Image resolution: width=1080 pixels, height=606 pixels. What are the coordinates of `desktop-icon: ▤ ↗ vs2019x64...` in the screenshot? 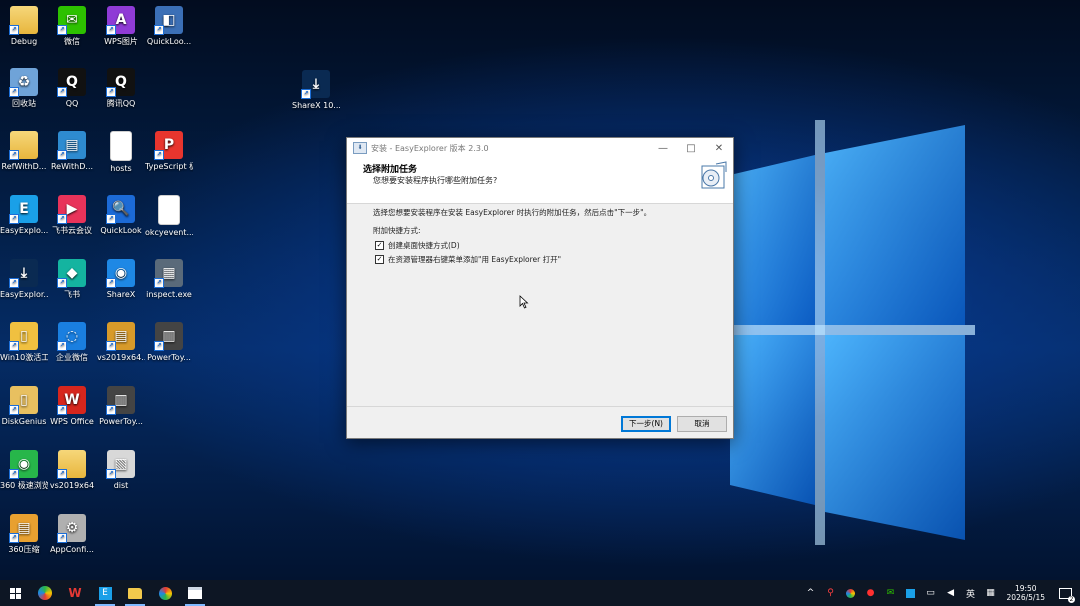 It's located at (121, 342).